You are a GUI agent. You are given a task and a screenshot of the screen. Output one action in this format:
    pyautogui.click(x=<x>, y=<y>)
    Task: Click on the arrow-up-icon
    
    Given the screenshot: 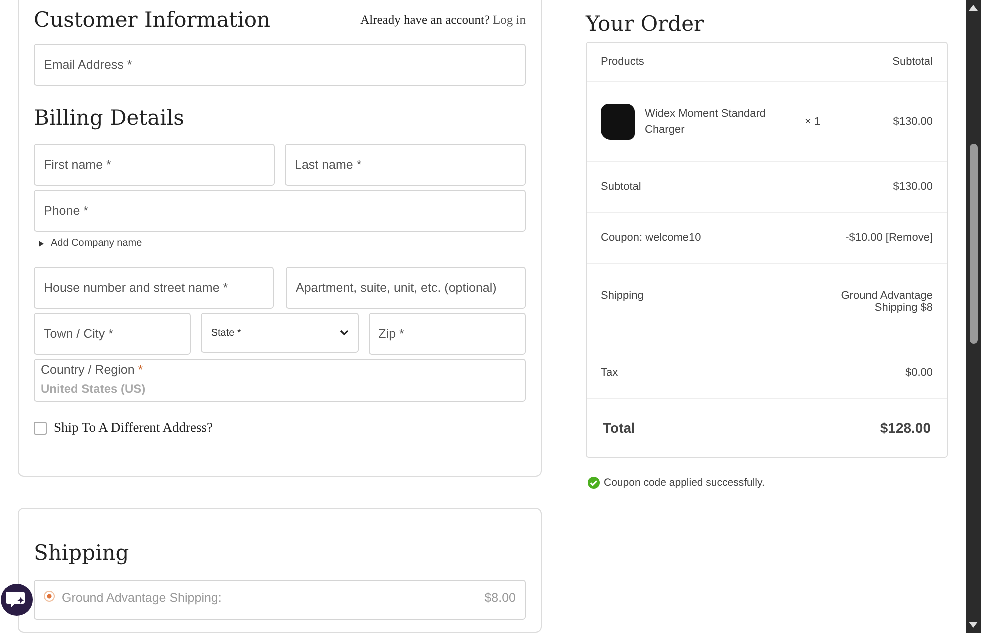 What is the action you would take?
    pyautogui.click(x=973, y=8)
    